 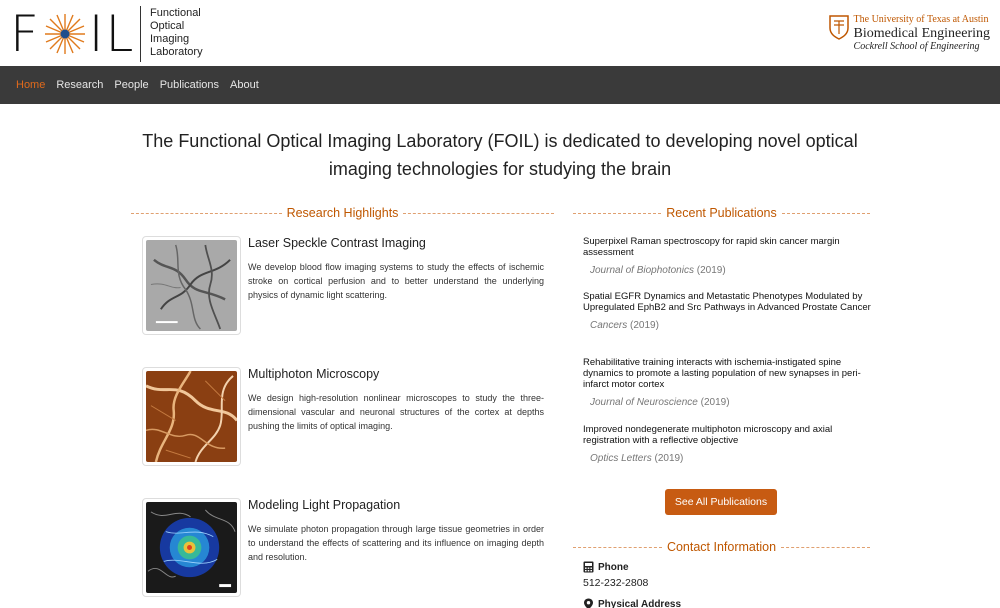 I want to click on logo-wordmark: F IL, so click(x=72, y=34).